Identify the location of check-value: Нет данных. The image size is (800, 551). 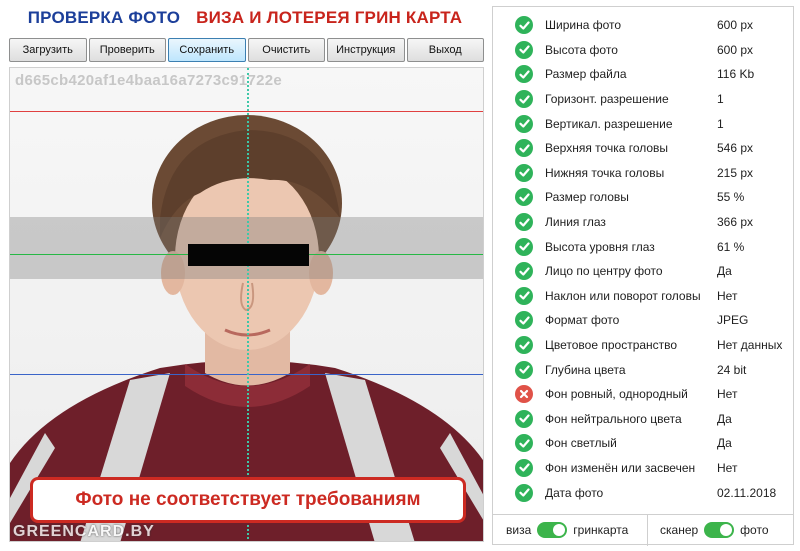
(750, 345).